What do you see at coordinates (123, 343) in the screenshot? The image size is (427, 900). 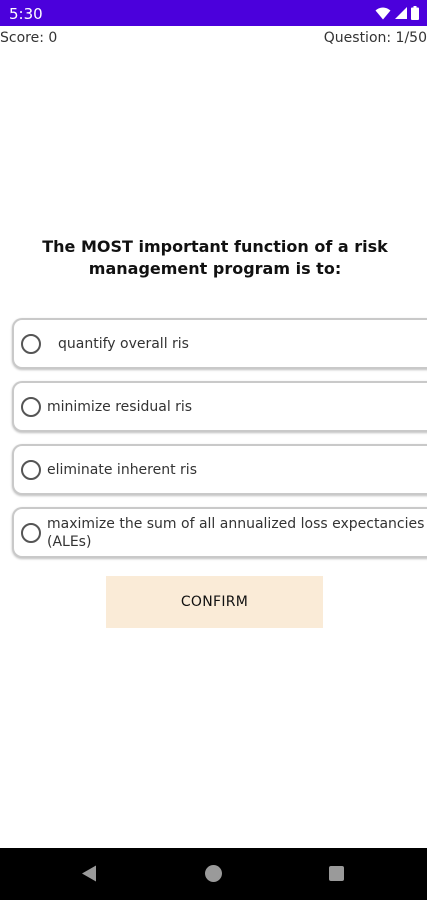 I see `option-label: quantify overall ris` at bounding box center [123, 343].